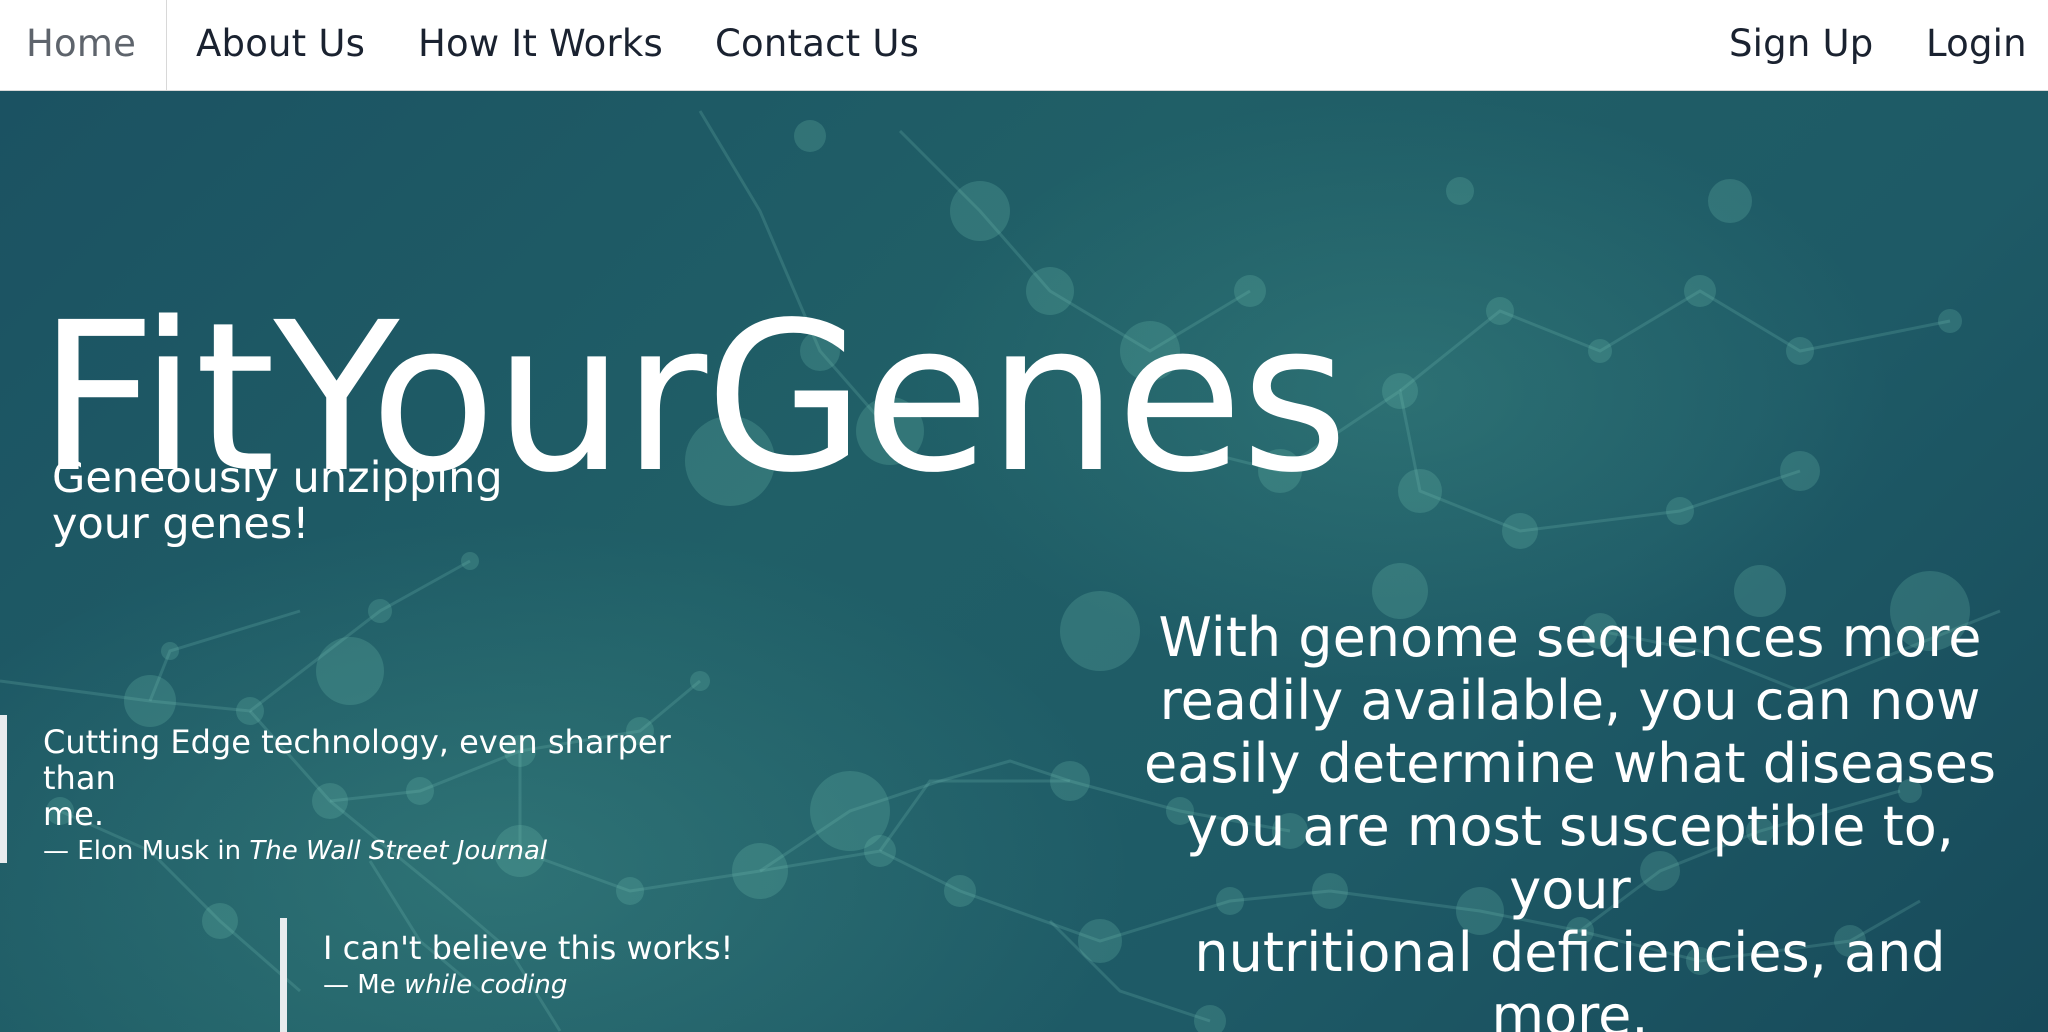  I want to click on nav-how-it-works: How It Works, so click(540, 45).